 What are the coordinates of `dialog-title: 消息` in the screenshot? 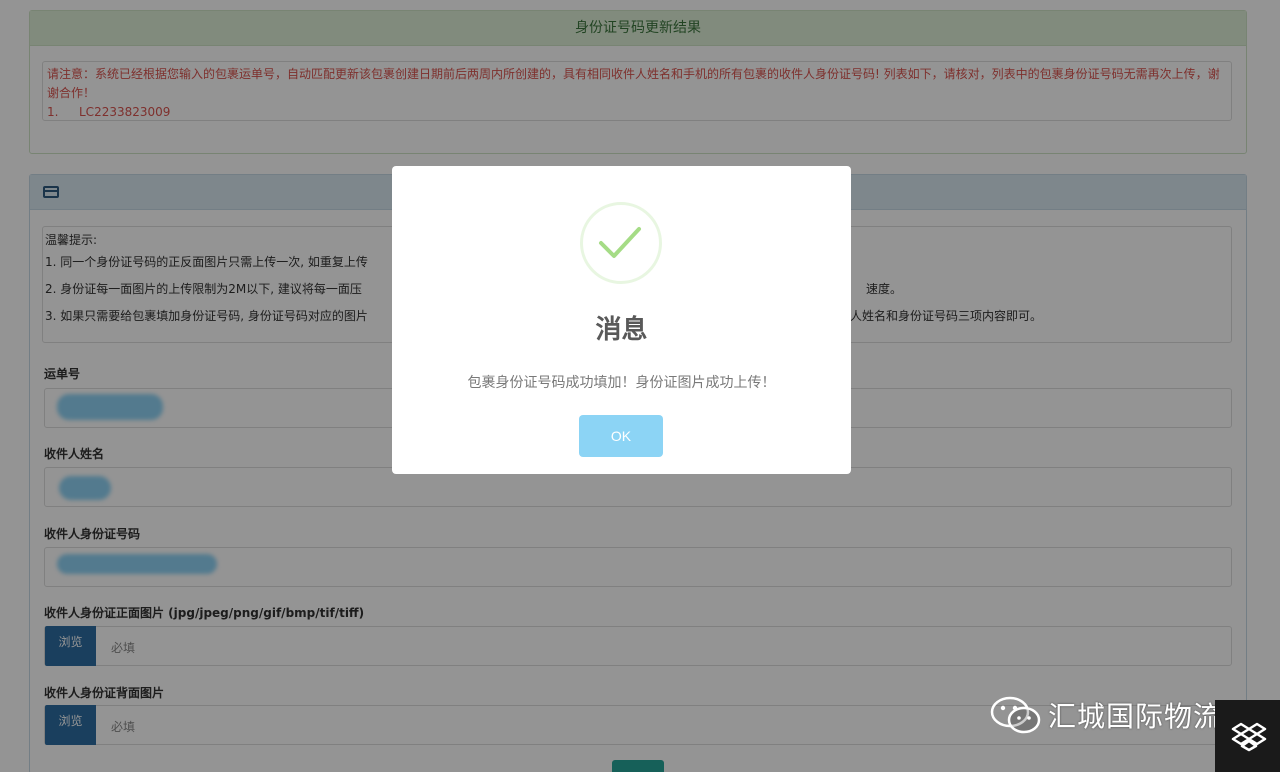 It's located at (621, 330).